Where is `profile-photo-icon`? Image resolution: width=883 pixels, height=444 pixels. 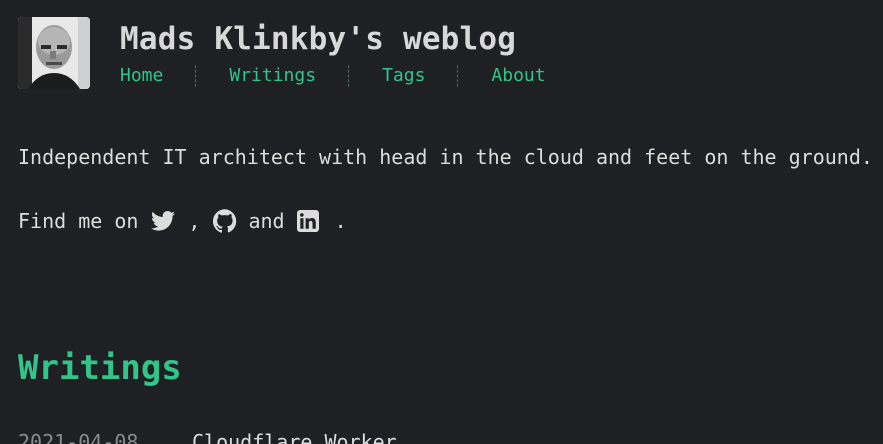
profile-photo-icon is located at coordinates (54, 53).